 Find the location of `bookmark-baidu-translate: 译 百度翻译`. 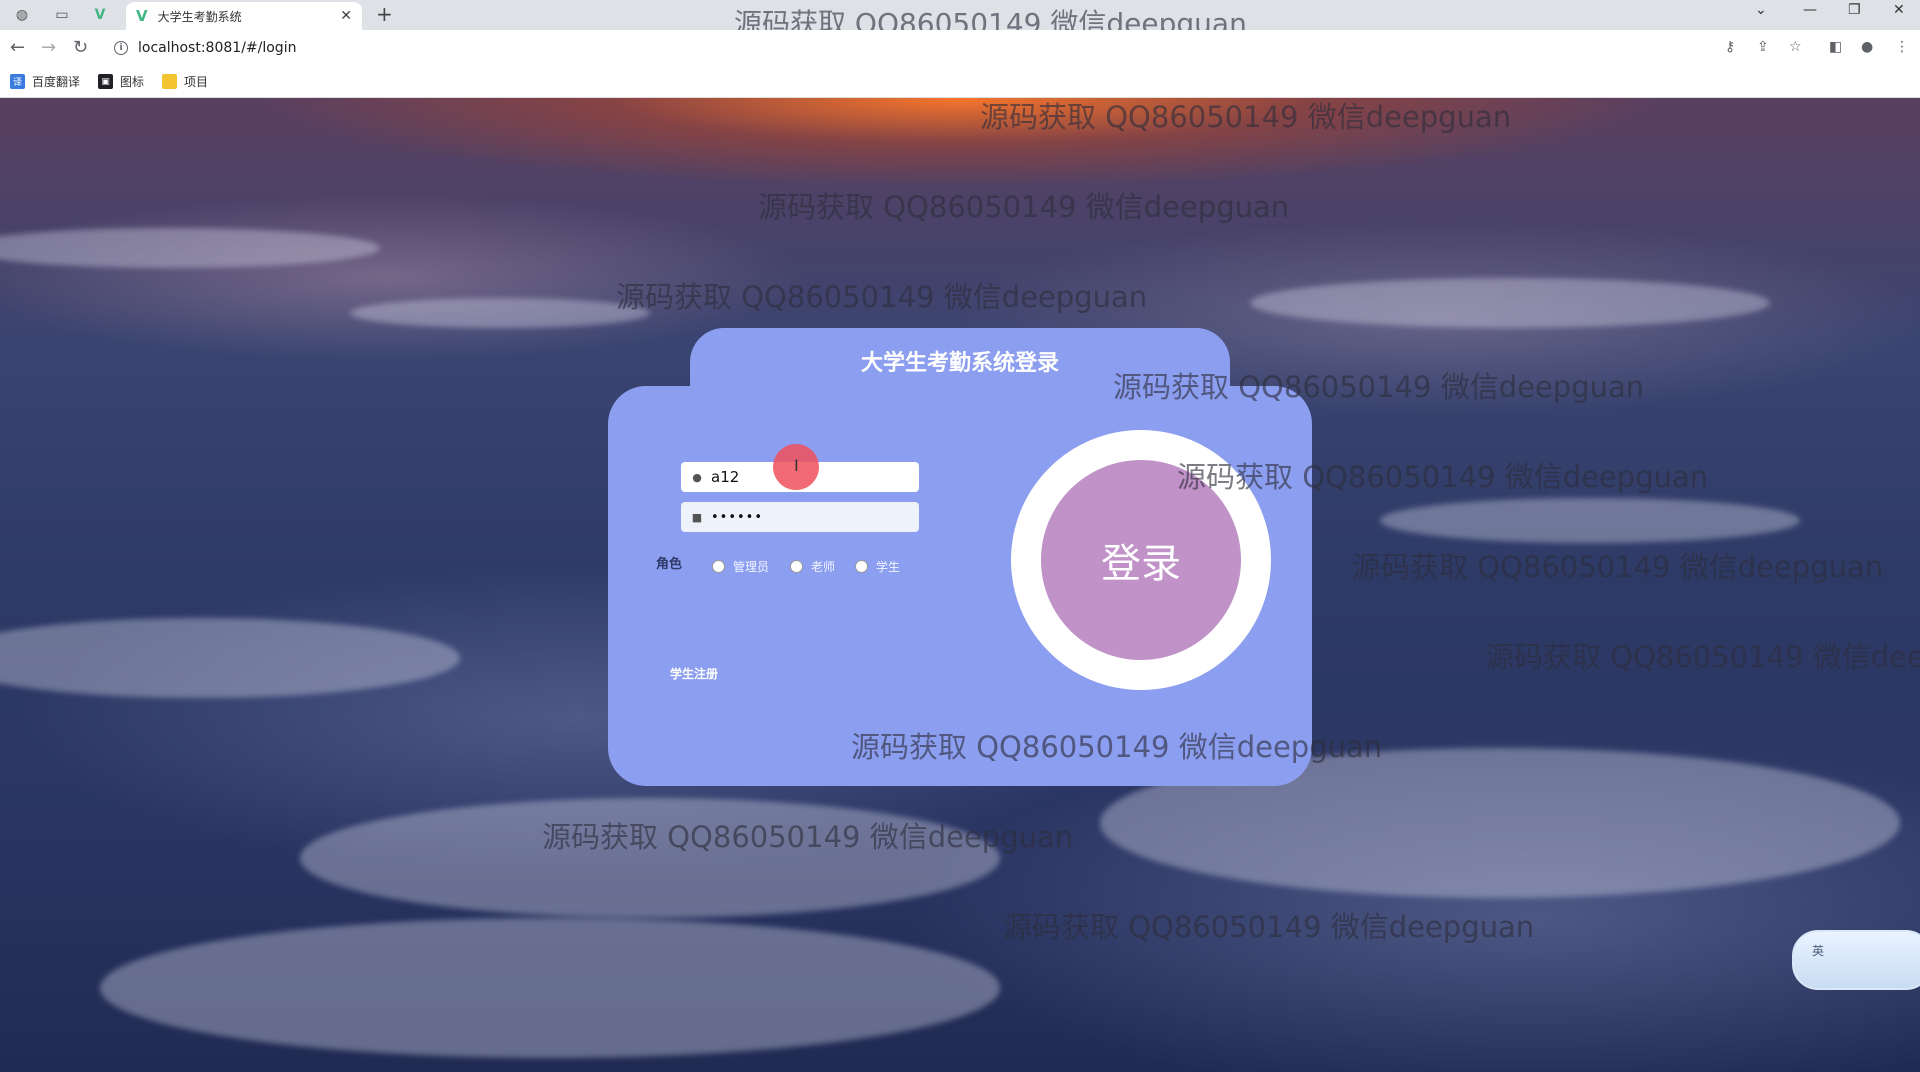

bookmark-baidu-translate: 译 百度翻译 is located at coordinates (45, 81).